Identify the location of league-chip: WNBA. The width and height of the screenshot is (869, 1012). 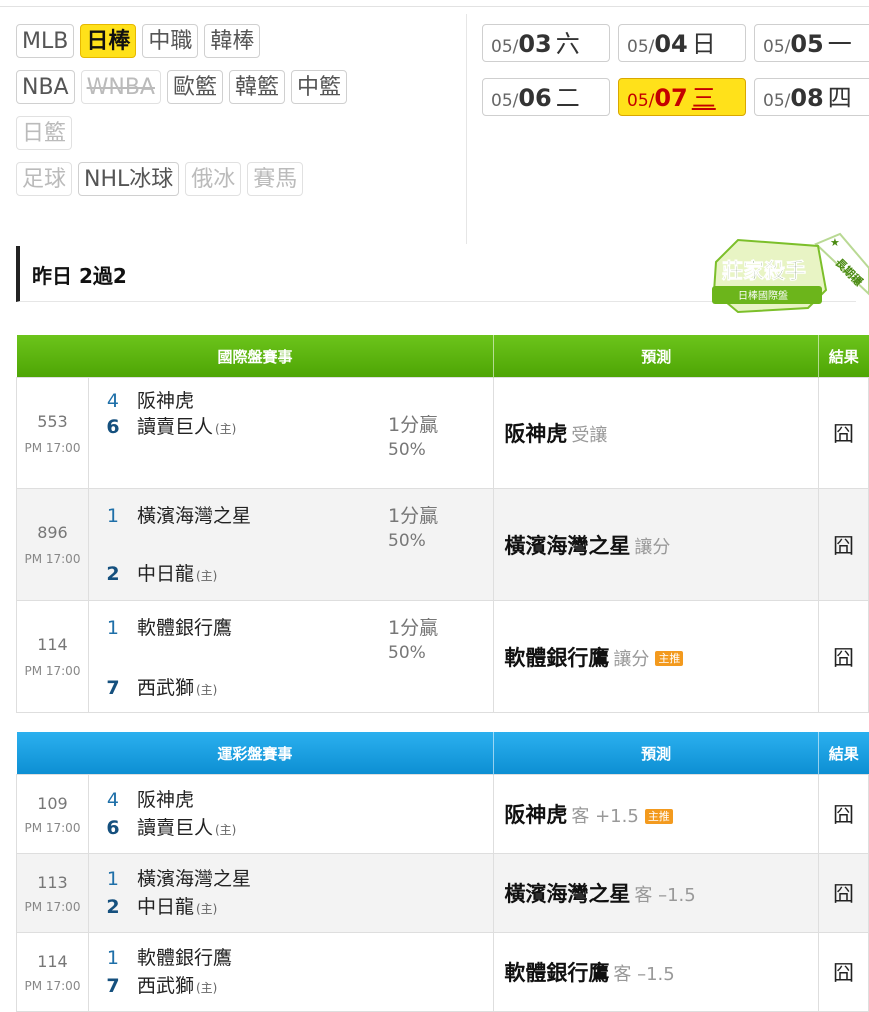
(120, 87).